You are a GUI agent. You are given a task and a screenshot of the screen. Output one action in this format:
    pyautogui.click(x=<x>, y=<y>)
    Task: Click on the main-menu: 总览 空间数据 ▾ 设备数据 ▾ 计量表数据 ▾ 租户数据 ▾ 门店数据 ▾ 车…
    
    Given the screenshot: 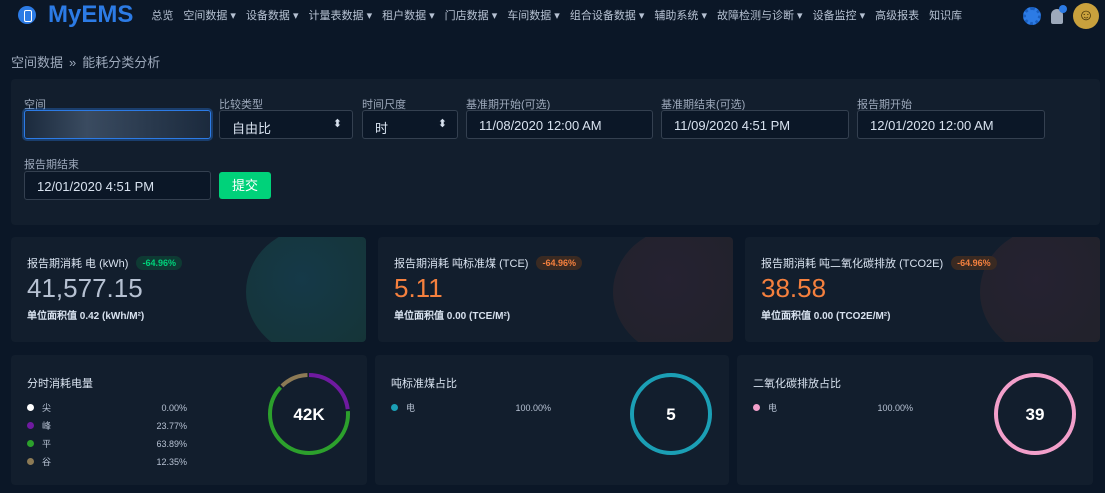 What is the action you would take?
    pyautogui.click(x=561, y=15)
    